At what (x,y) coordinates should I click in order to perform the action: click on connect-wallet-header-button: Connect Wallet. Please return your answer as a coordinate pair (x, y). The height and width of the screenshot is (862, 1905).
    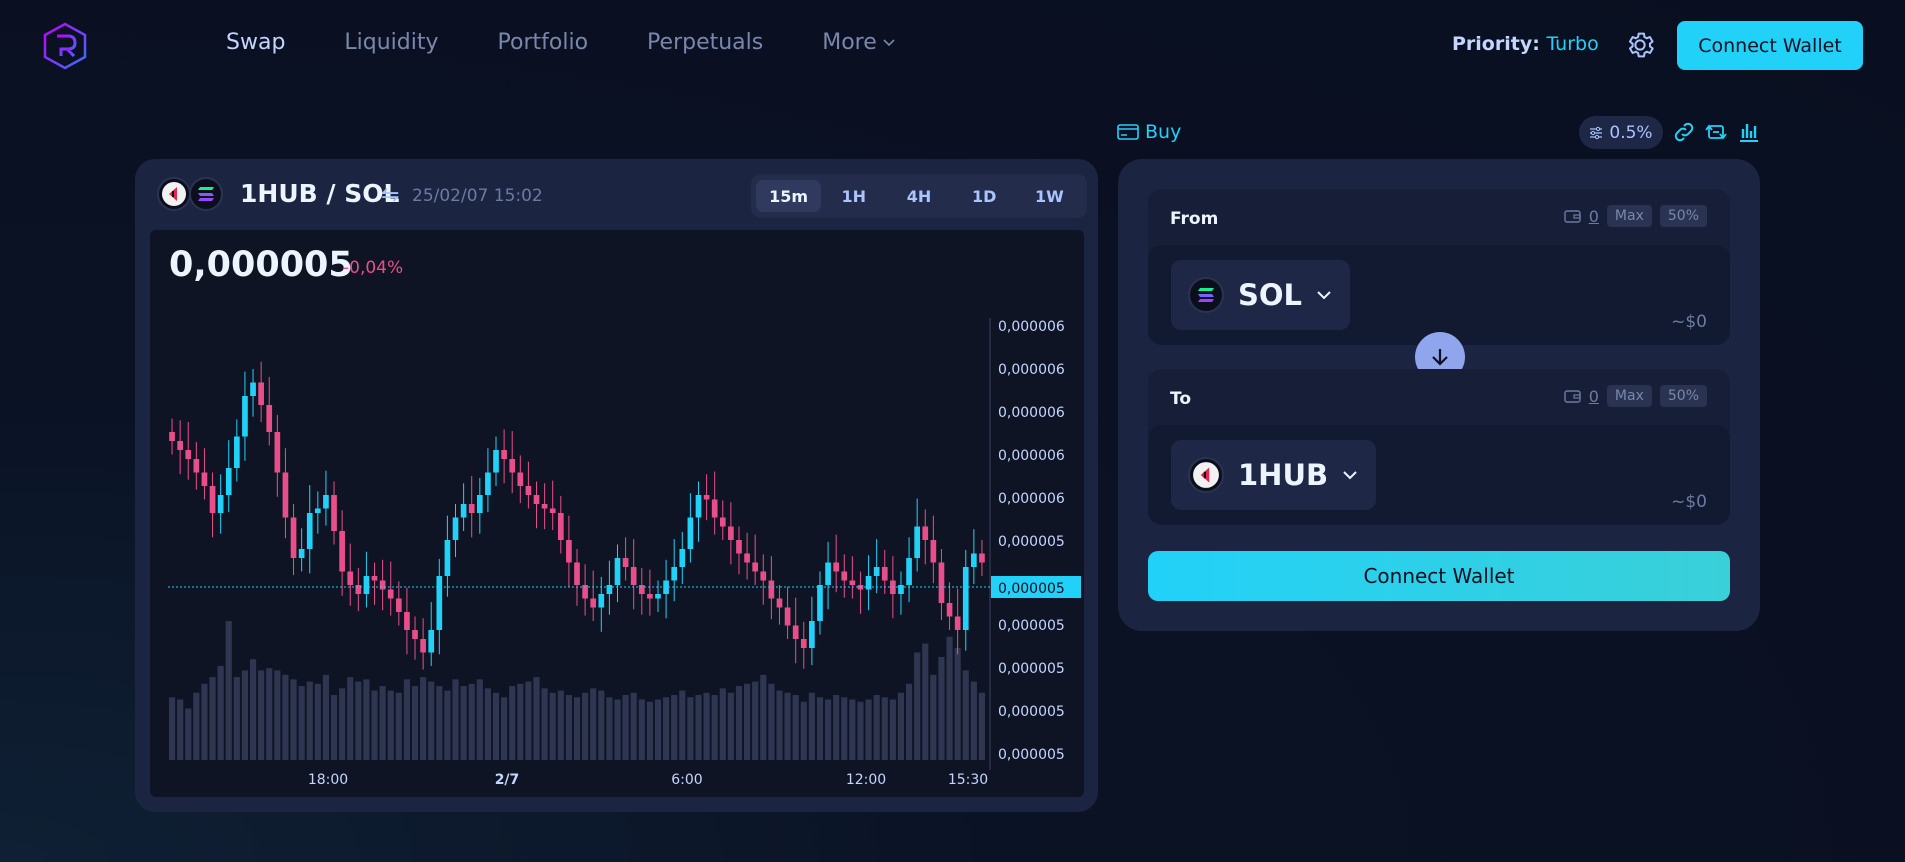
    Looking at the image, I should click on (1770, 45).